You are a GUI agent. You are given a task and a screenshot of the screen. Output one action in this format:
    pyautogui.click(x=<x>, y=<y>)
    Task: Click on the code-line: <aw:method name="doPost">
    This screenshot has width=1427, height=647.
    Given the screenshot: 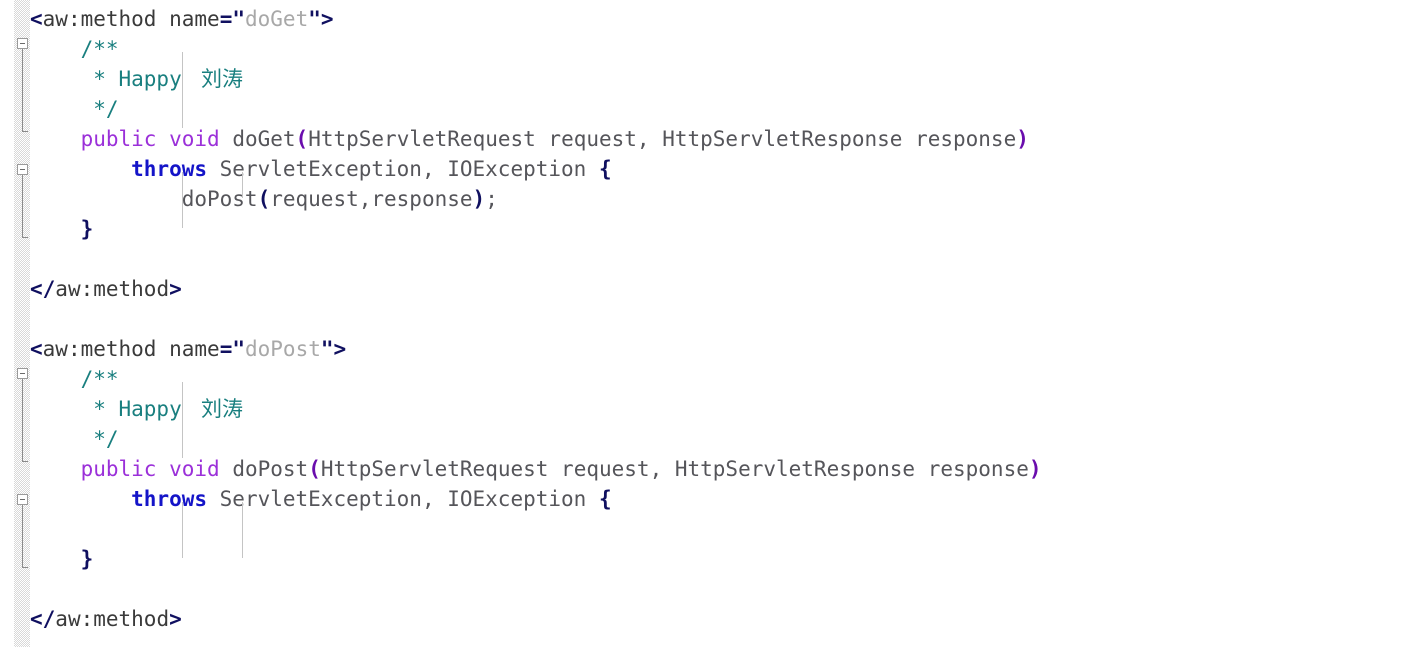 What is the action you would take?
    pyautogui.click(x=188, y=349)
    